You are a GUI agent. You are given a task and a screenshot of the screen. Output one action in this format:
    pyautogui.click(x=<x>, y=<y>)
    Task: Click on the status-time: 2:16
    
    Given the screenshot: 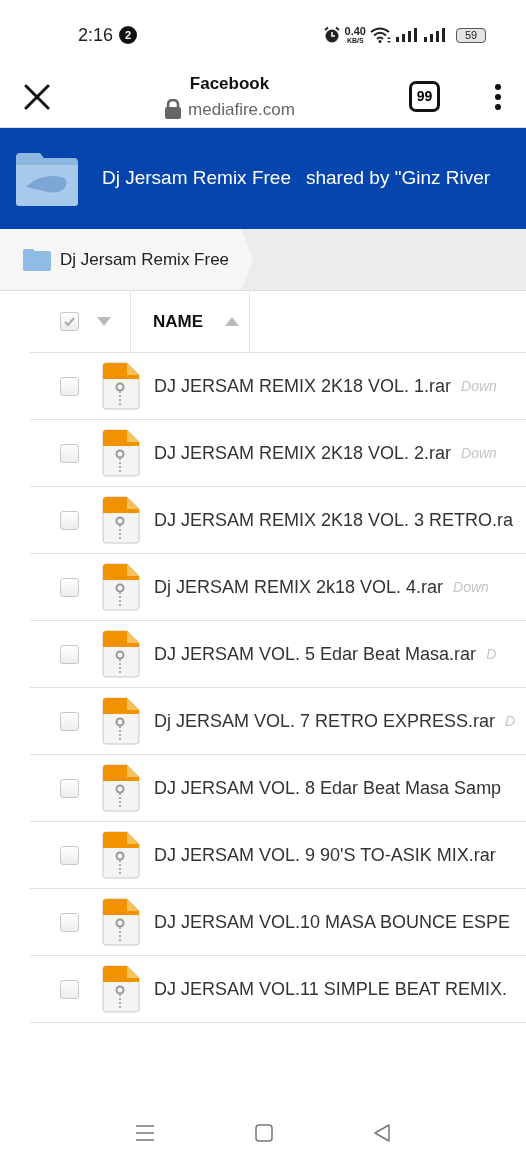 What is the action you would take?
    pyautogui.click(x=96, y=35)
    